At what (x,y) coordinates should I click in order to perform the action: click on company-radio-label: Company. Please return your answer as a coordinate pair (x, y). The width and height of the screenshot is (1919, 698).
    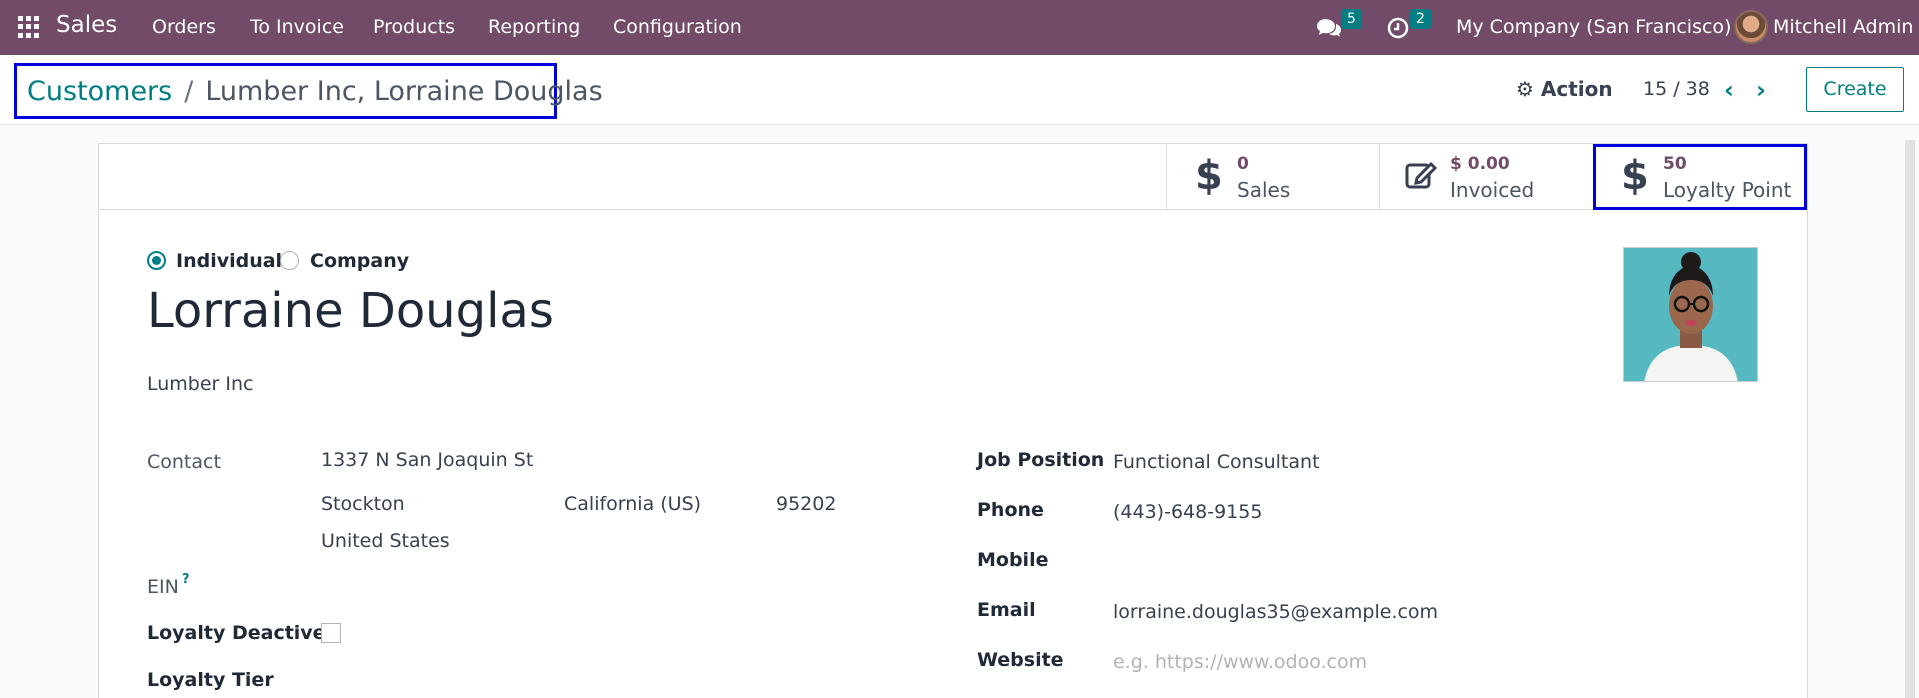
    Looking at the image, I should click on (359, 261).